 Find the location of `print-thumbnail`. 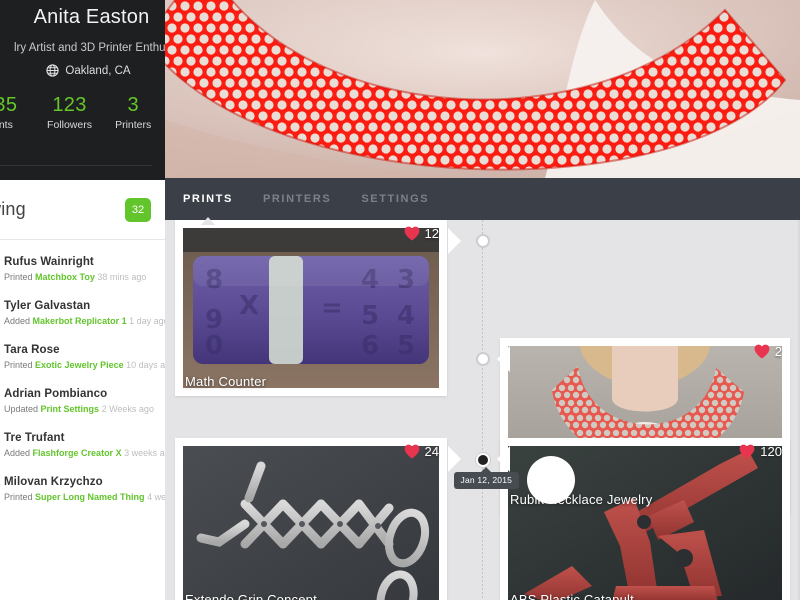

print-thumbnail is located at coordinates (311, 523).